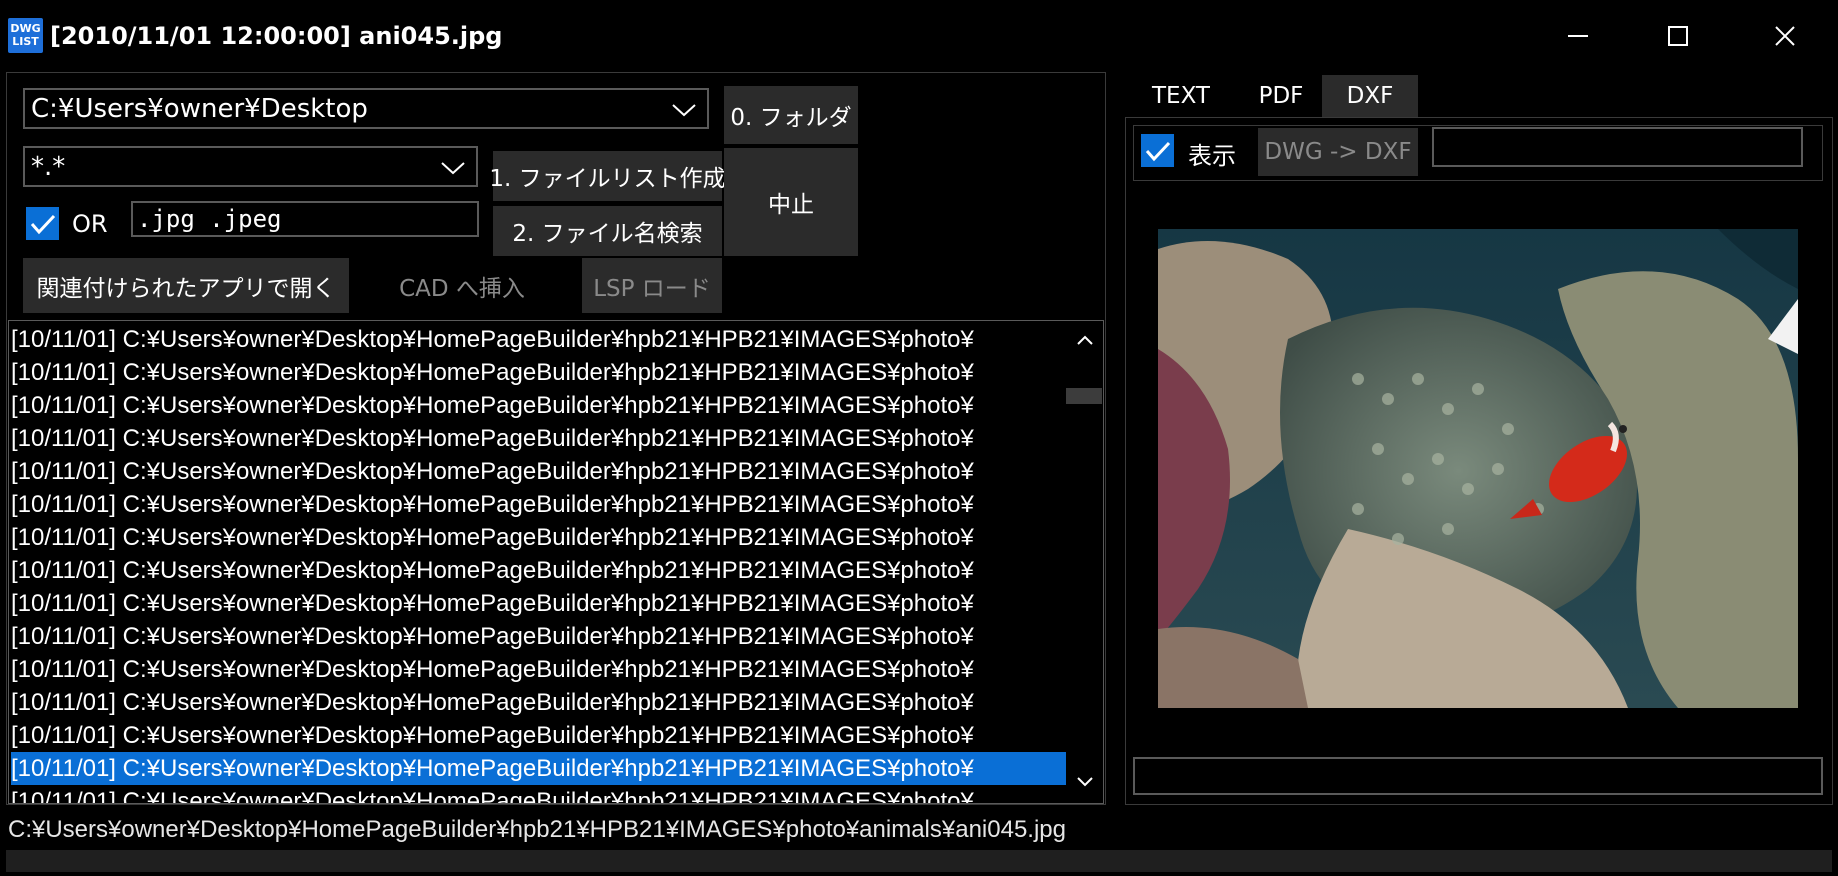 The width and height of the screenshot is (1838, 876). I want to click on app-icon-text-top: DWG, so click(25, 28).